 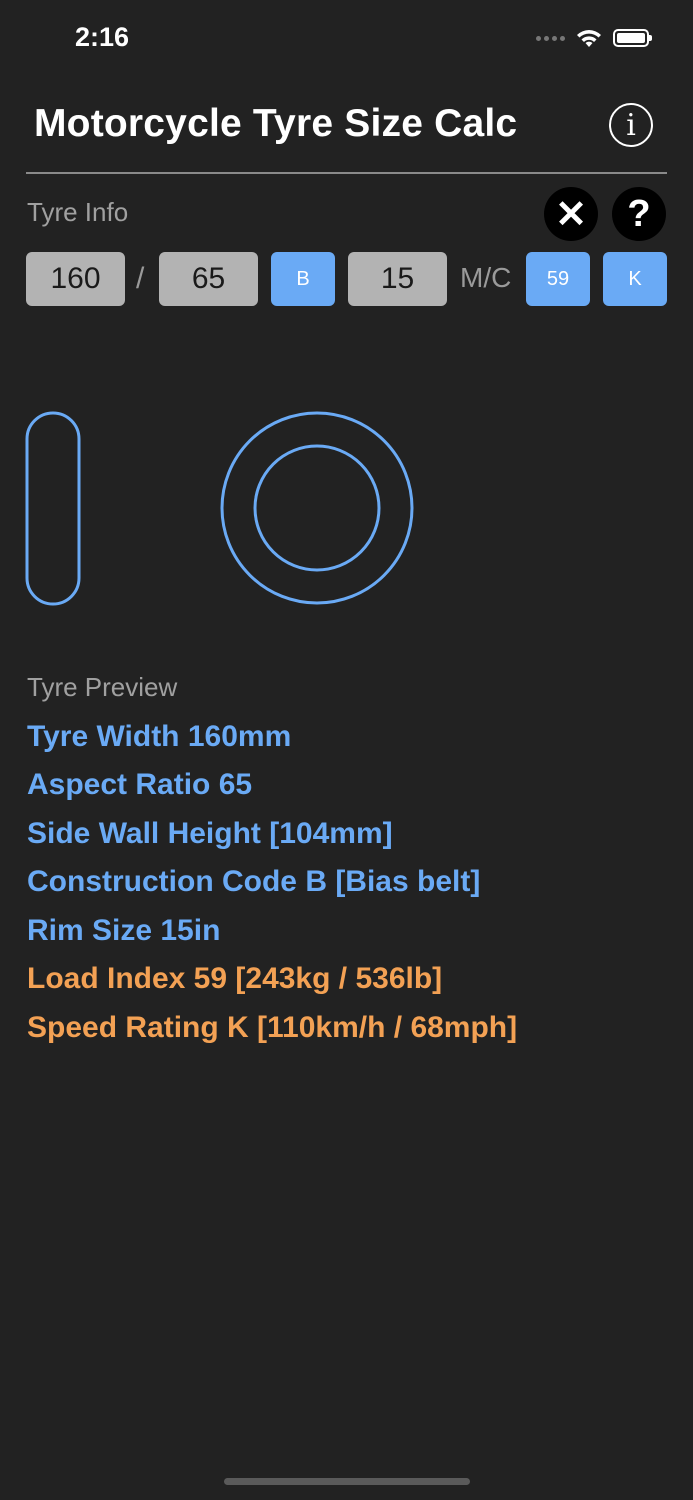 I want to click on header-divider, so click(x=346, y=173).